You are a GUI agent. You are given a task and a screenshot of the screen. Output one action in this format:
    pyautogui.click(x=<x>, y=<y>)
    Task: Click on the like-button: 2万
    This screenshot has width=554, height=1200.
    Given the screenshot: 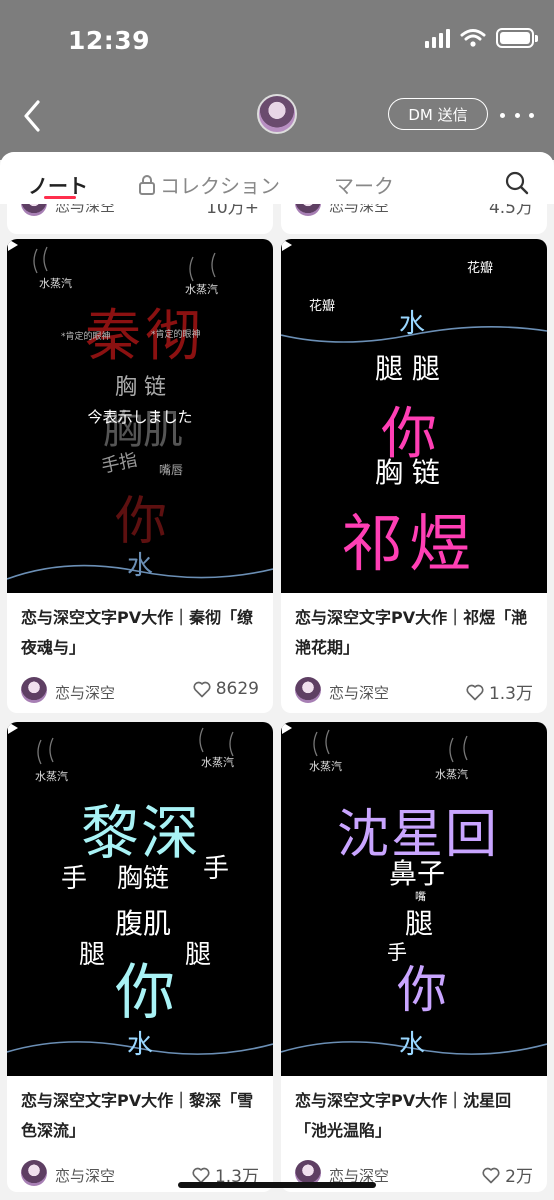 What is the action you would take?
    pyautogui.click(x=507, y=1174)
    